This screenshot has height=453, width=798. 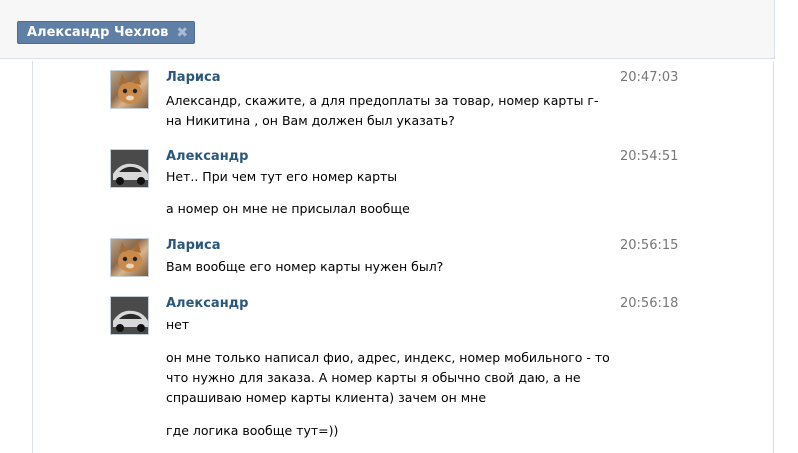 I want to click on dialog-tab: Александр Чехлов ✖, so click(x=106, y=32).